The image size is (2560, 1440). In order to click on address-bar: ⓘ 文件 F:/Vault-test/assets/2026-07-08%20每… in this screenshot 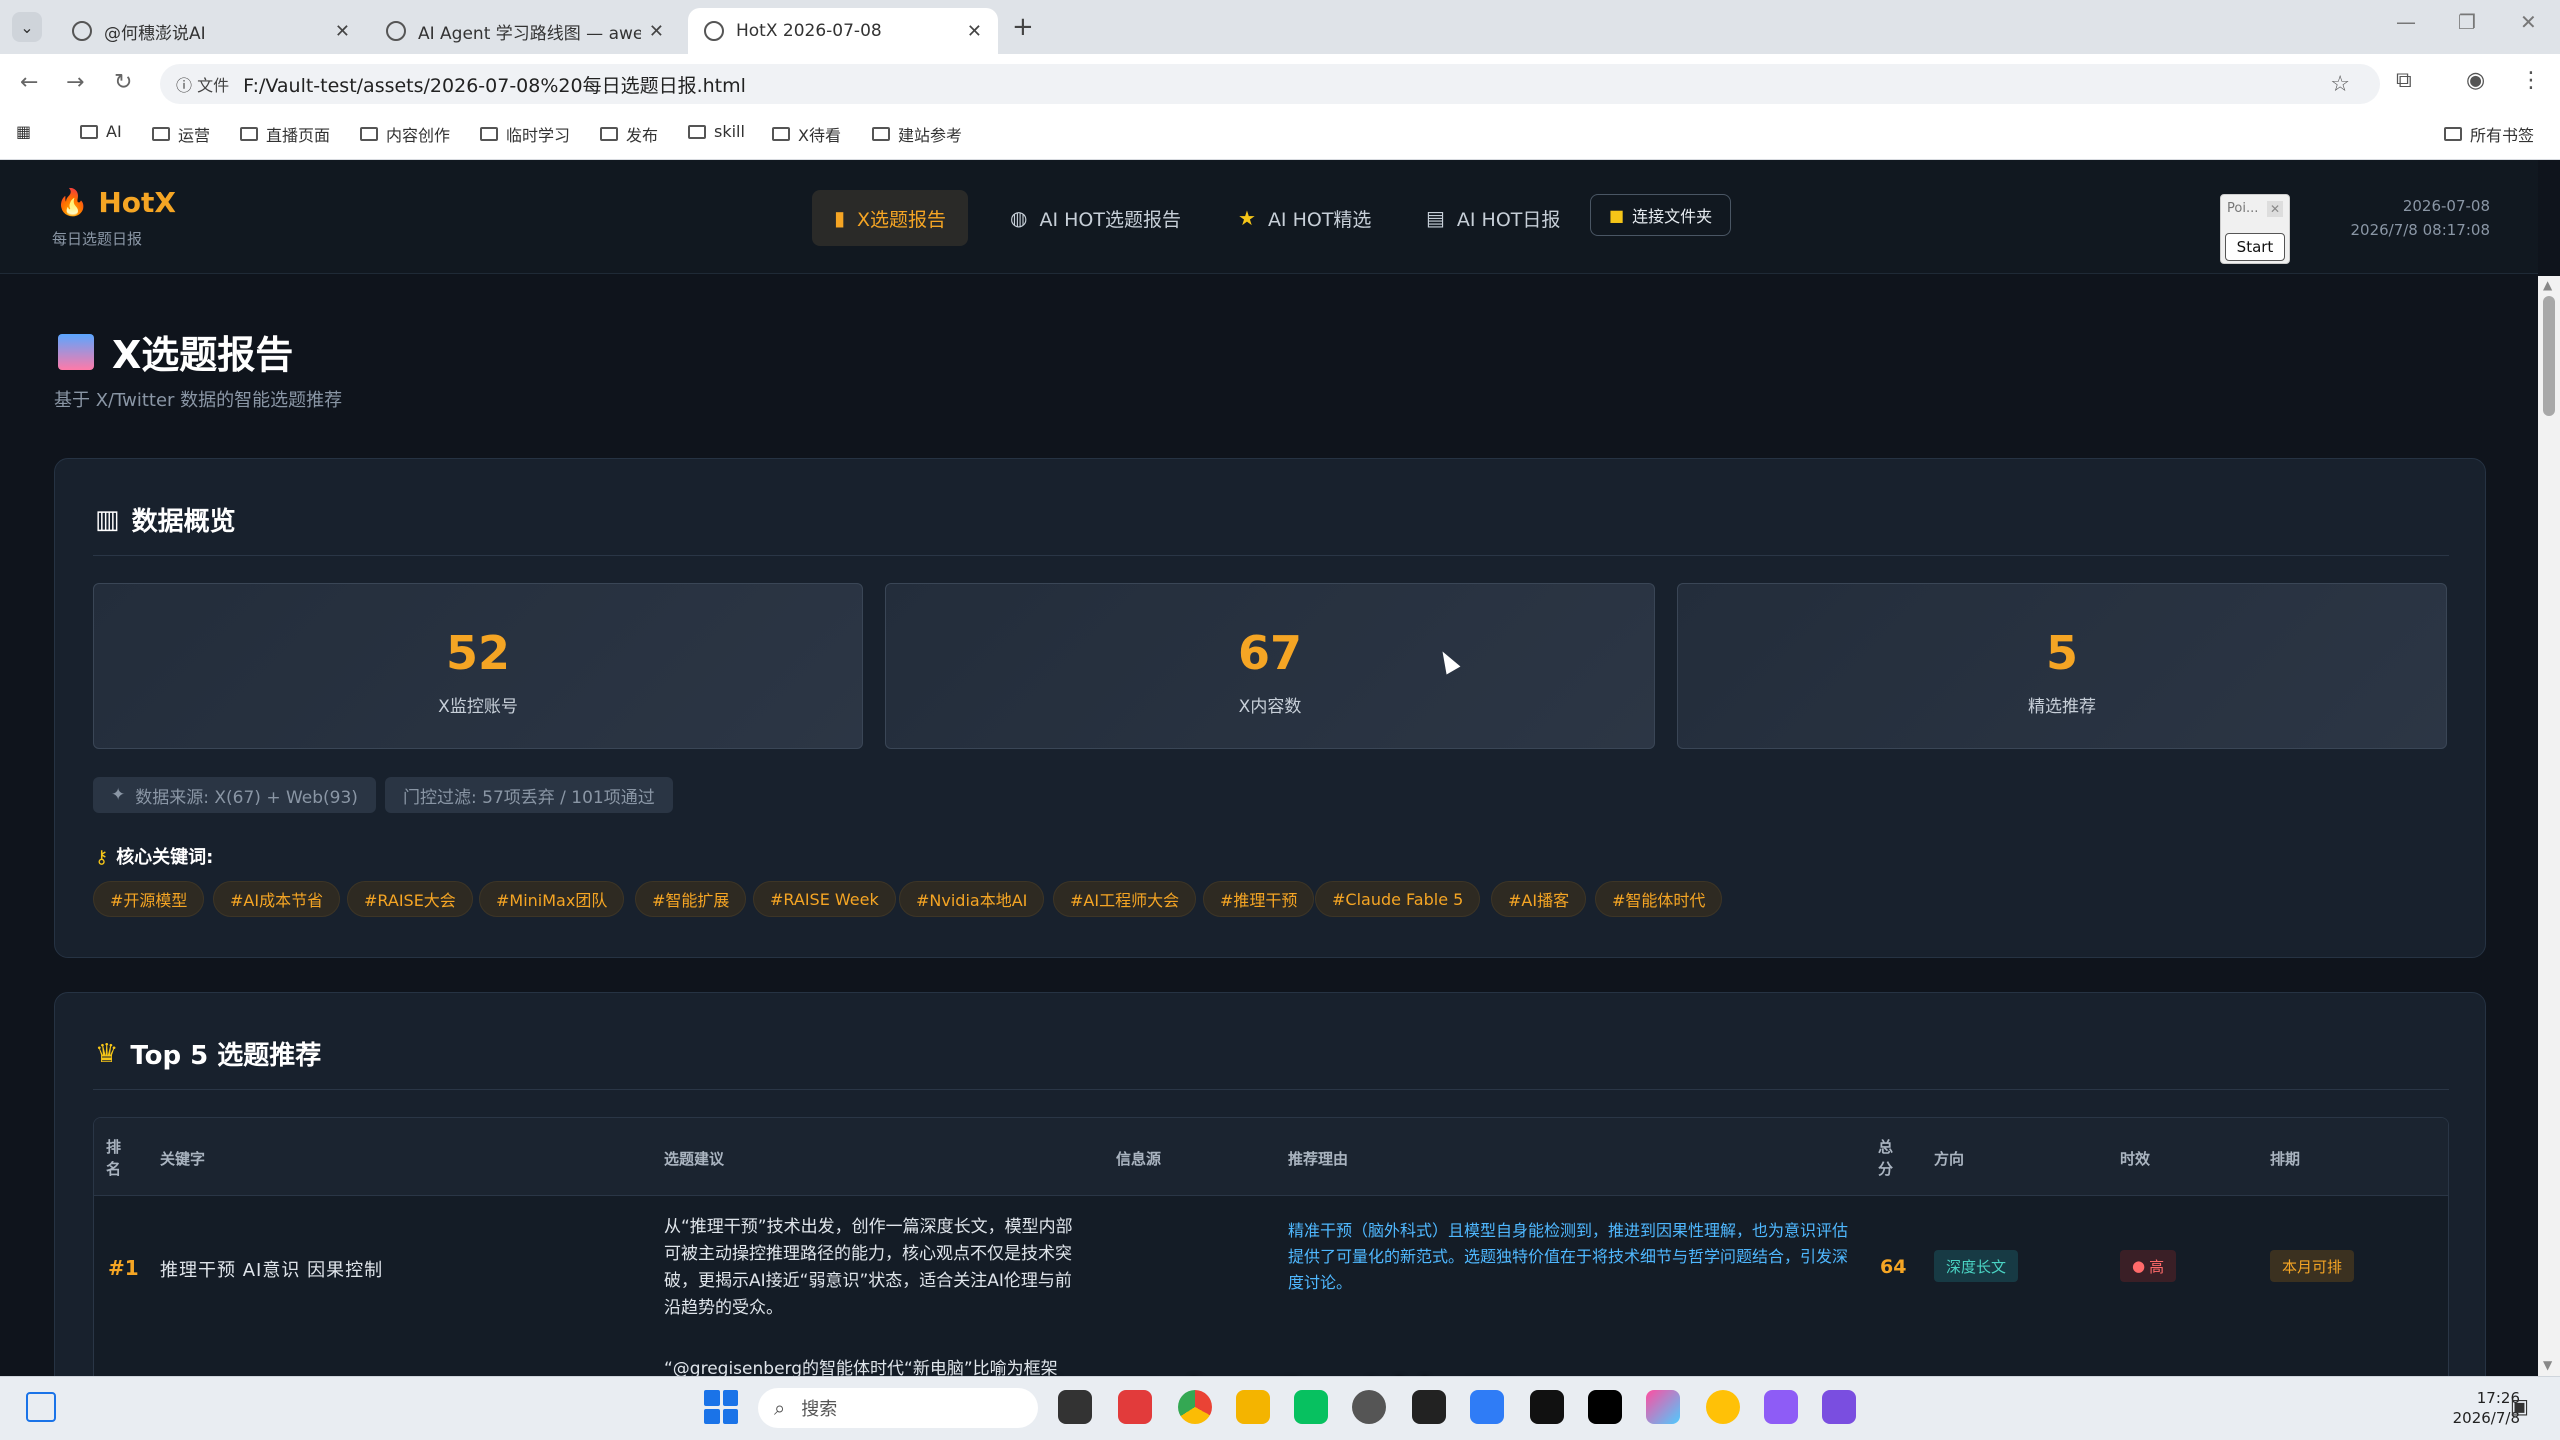, I will do `click(1270, 84)`.